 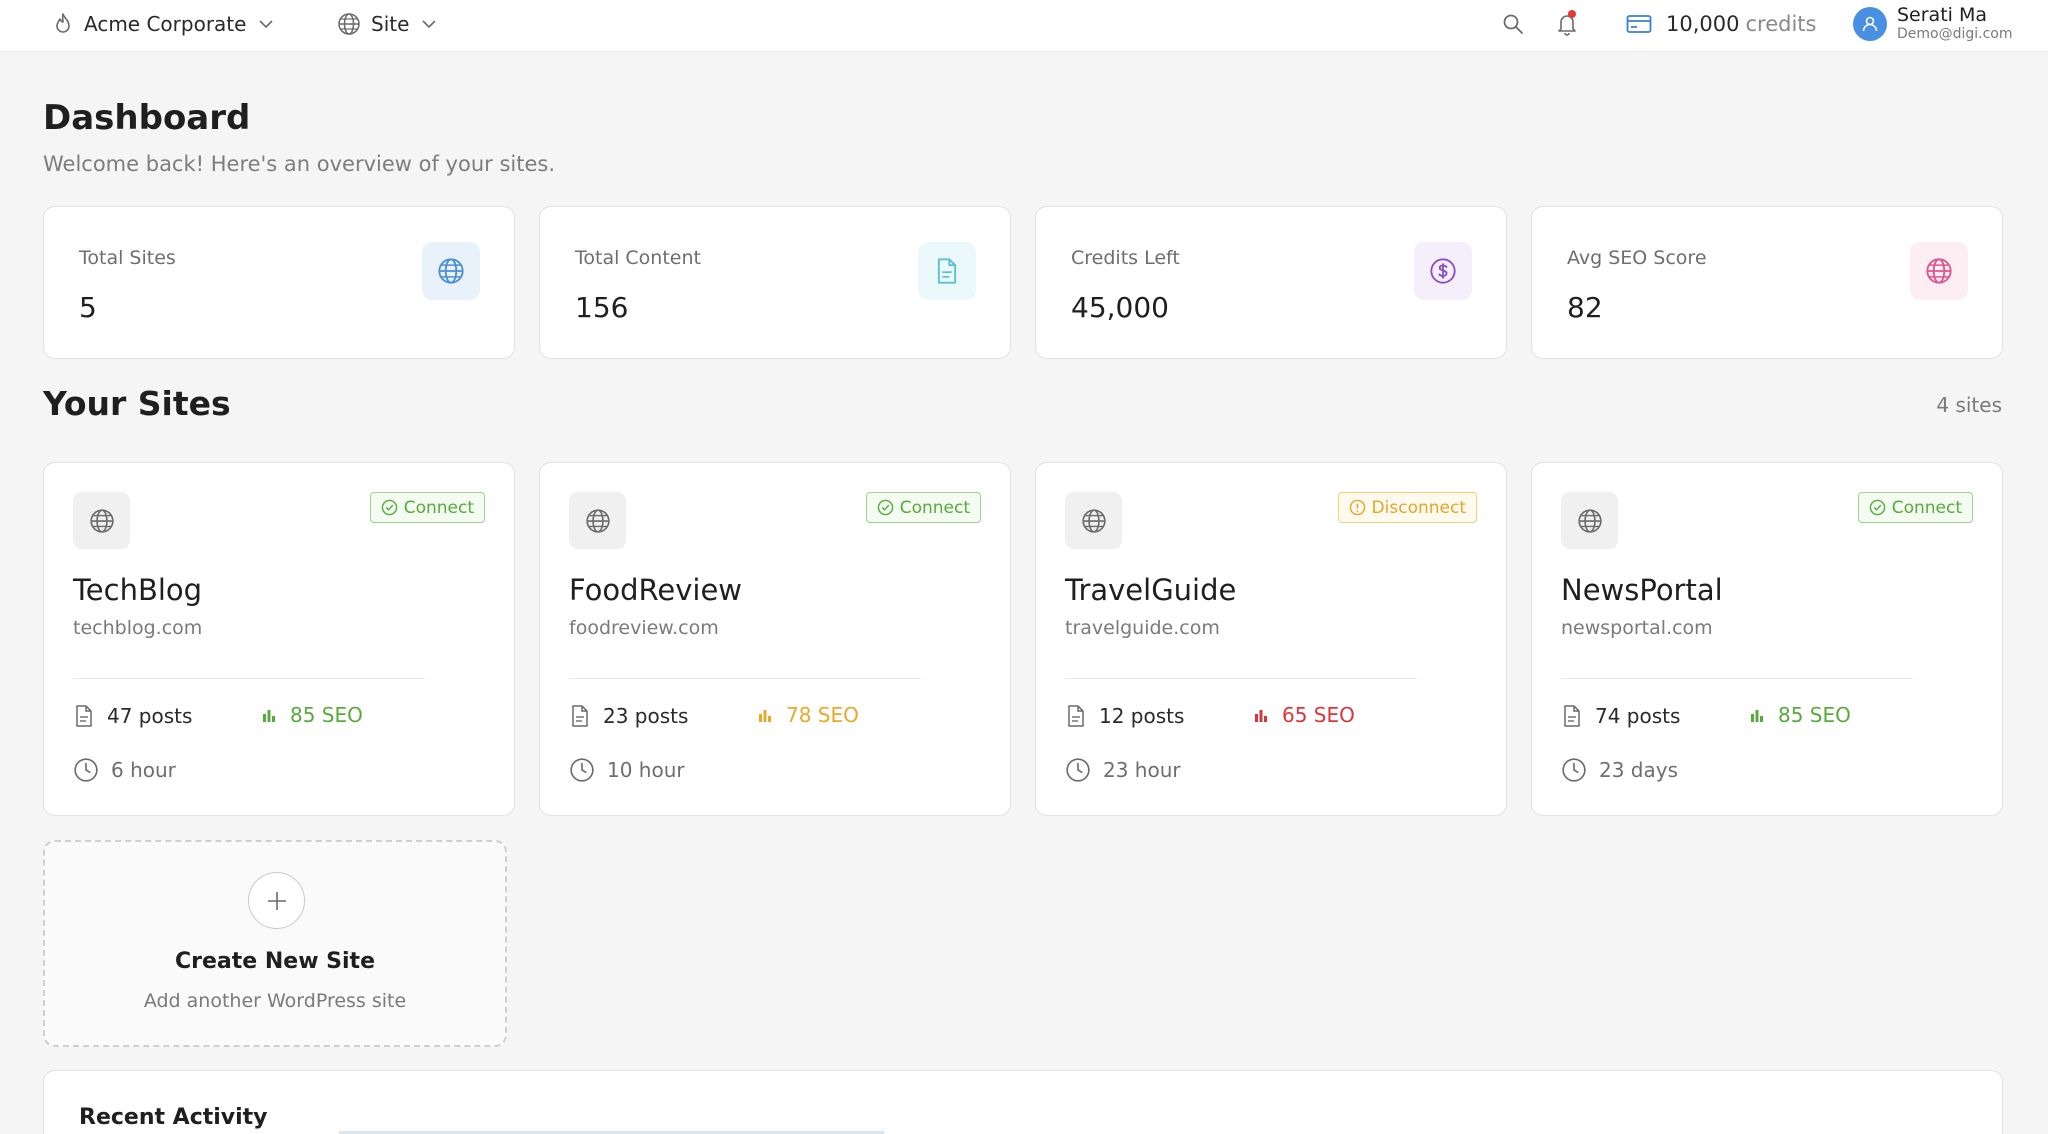 What do you see at coordinates (644, 628) in the screenshot?
I see `site-domain: foodreview.com` at bounding box center [644, 628].